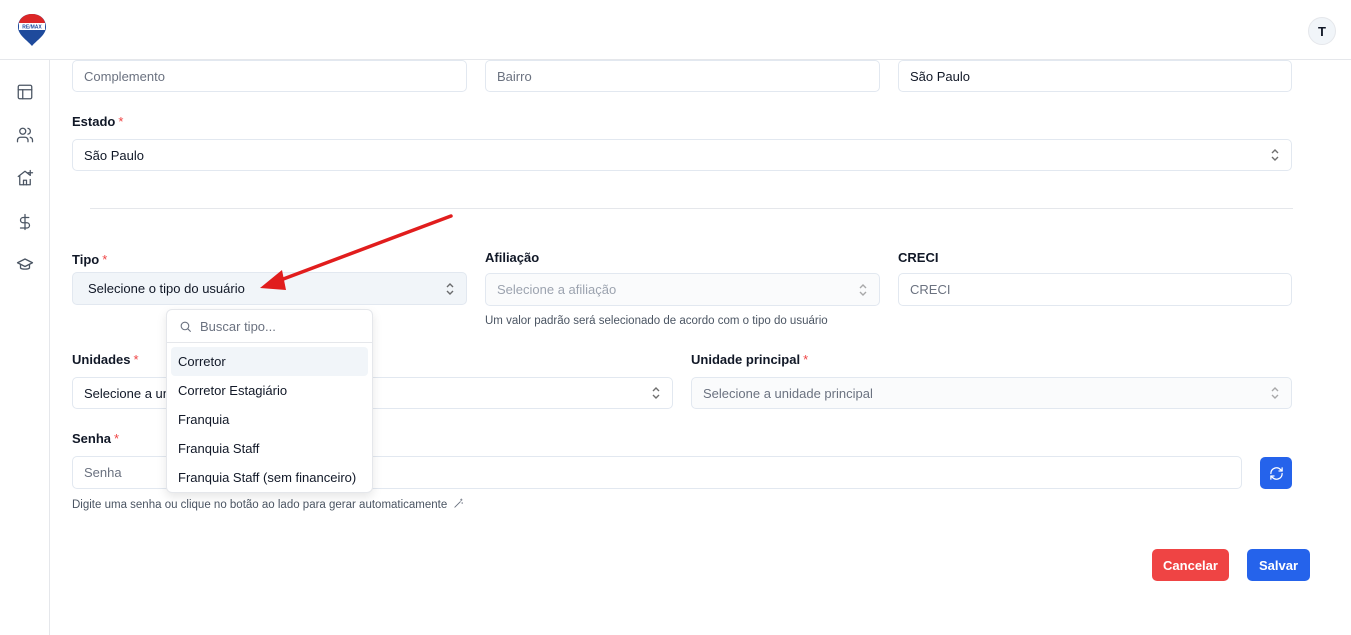  I want to click on sidebar, so click(25, 347).